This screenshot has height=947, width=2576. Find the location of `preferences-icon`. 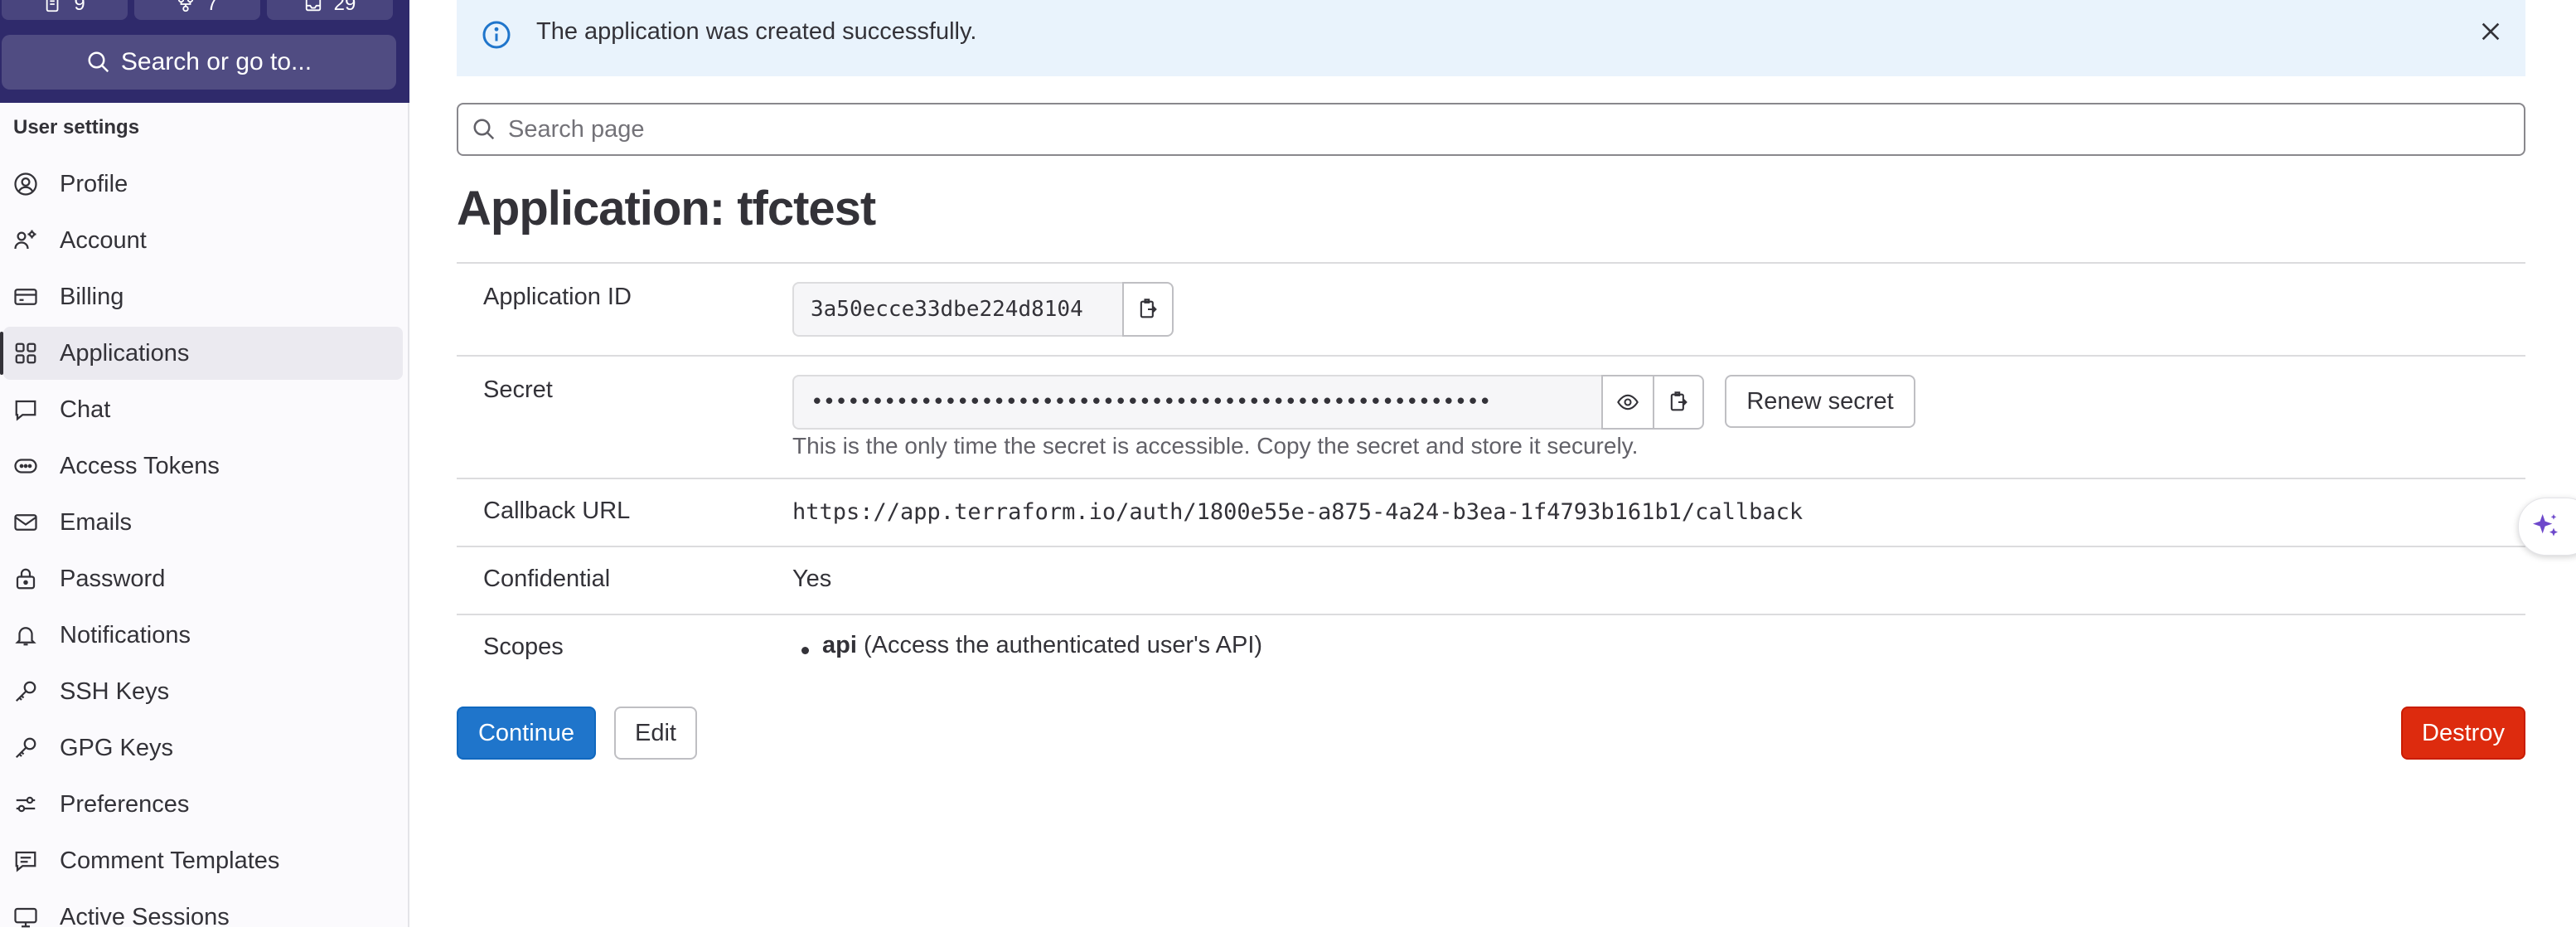

preferences-icon is located at coordinates (26, 804).